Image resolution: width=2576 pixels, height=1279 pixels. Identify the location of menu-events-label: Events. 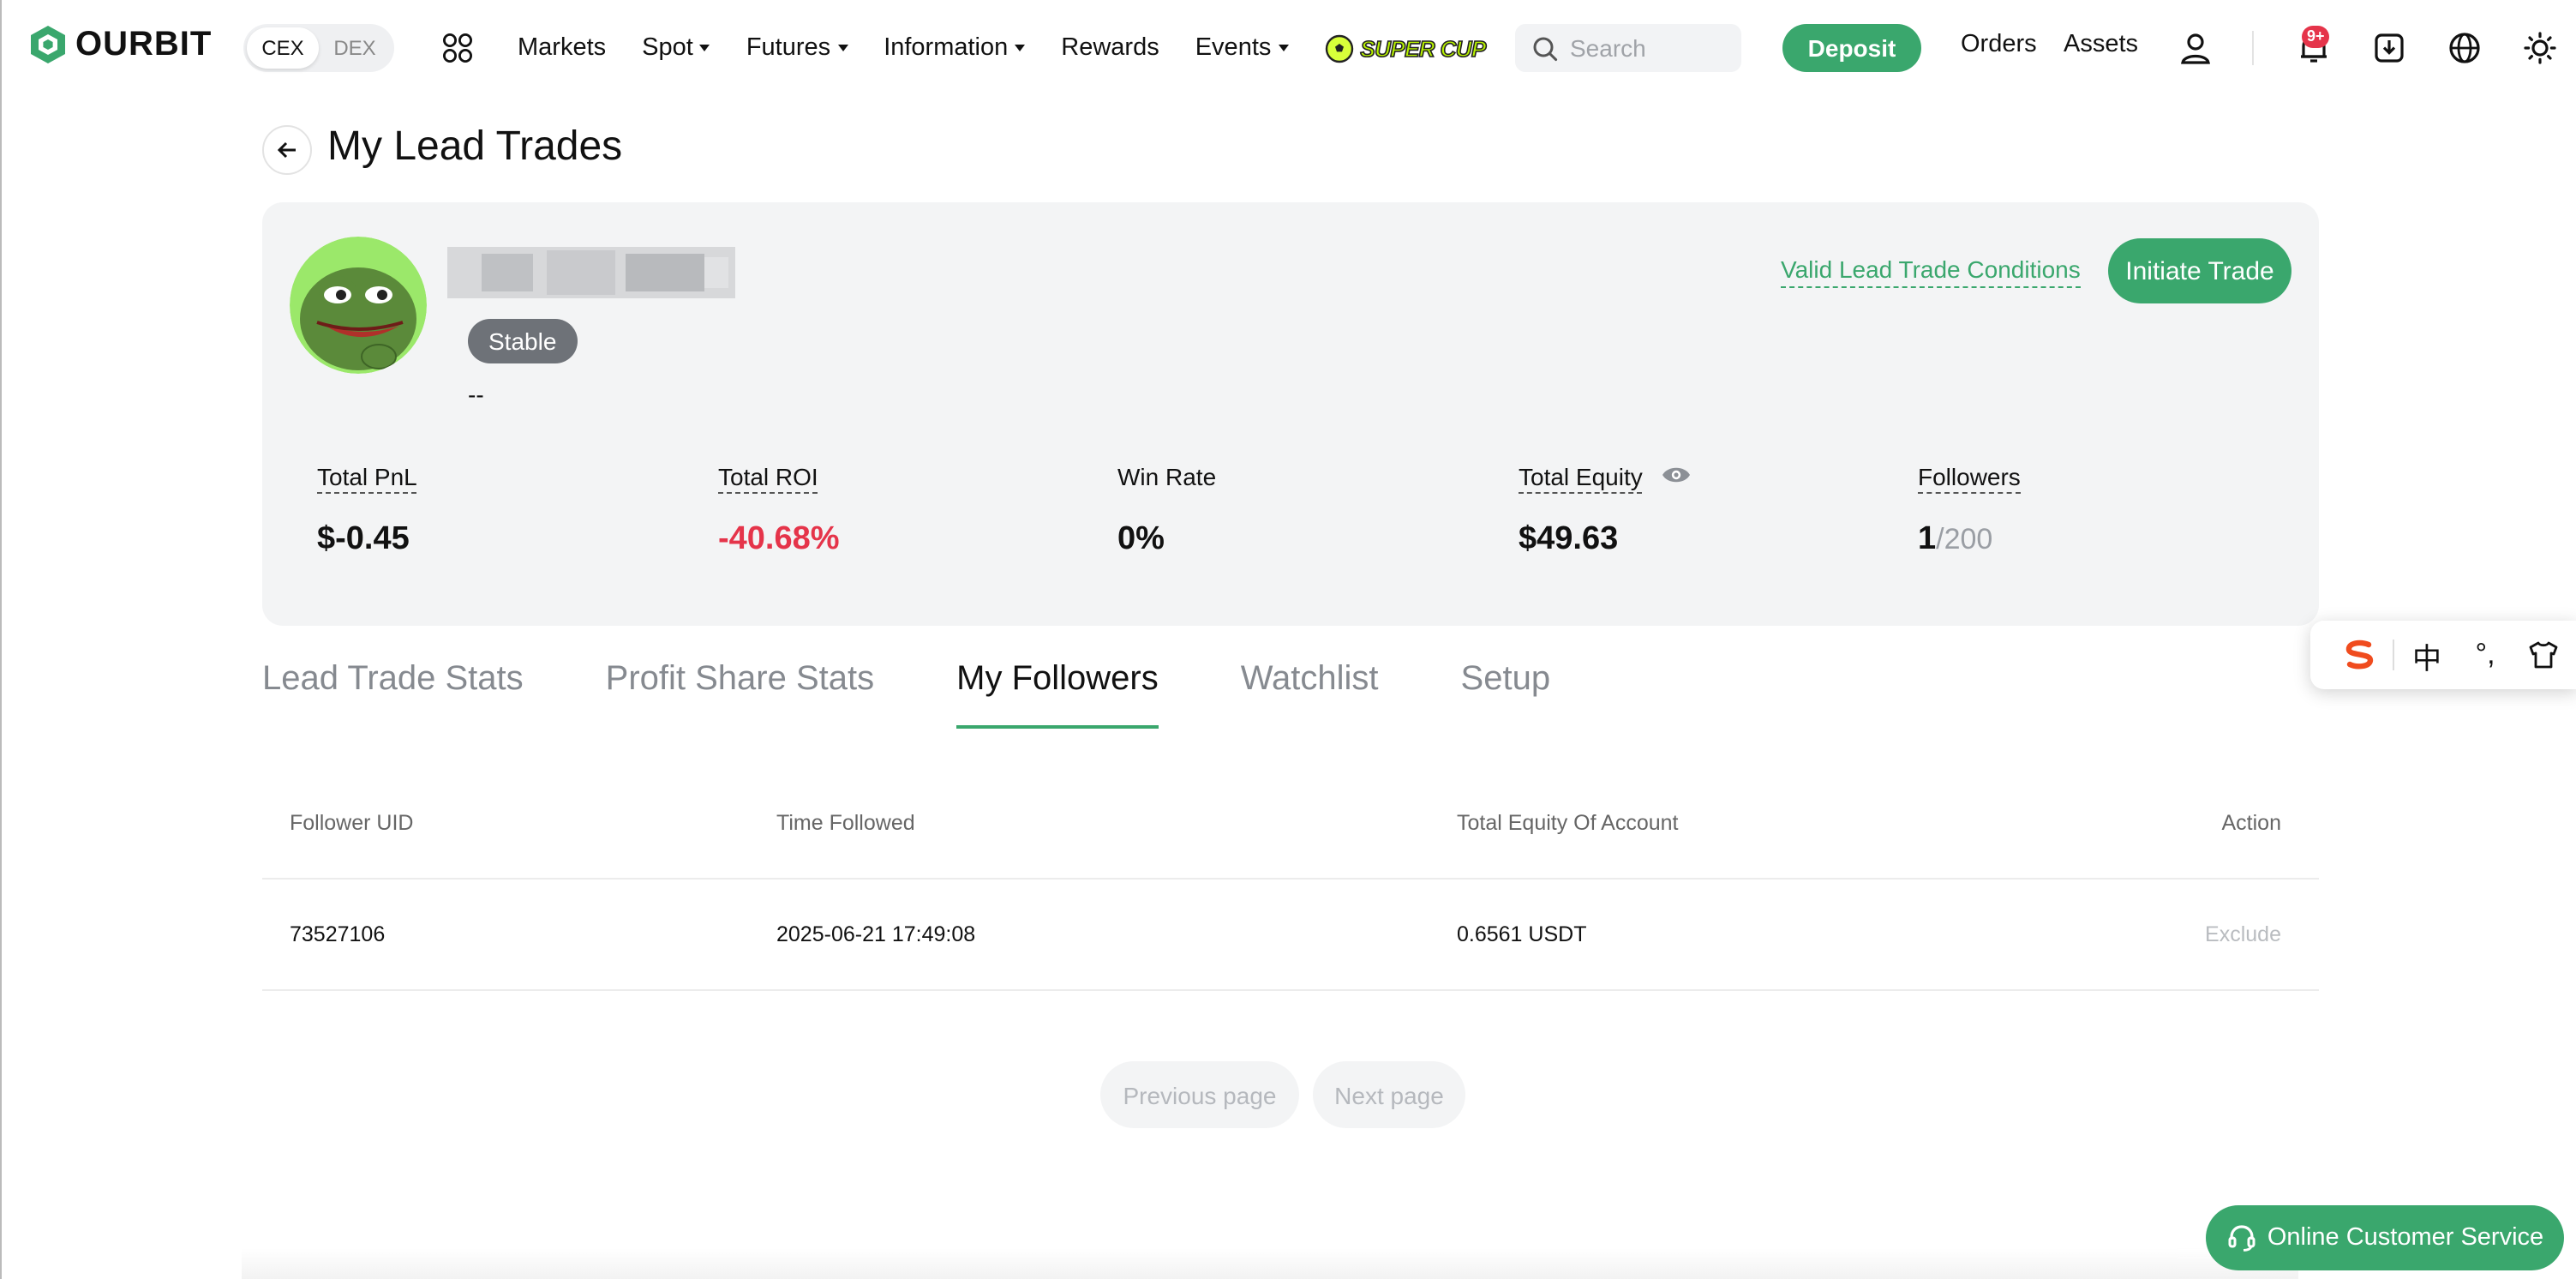
(1233, 48).